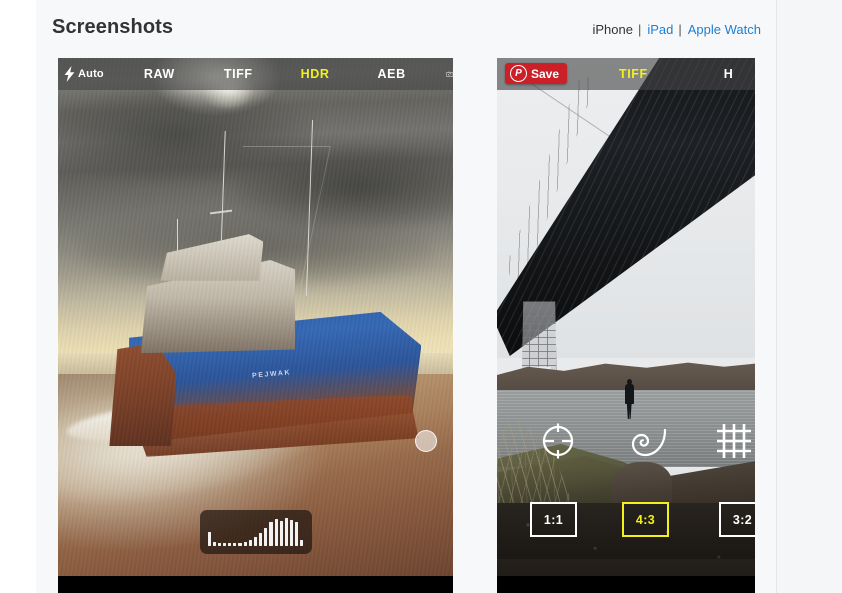 The image size is (842, 593). What do you see at coordinates (553, 519) in the screenshot?
I see `aspect-ratio-1-1-button: 1:1` at bounding box center [553, 519].